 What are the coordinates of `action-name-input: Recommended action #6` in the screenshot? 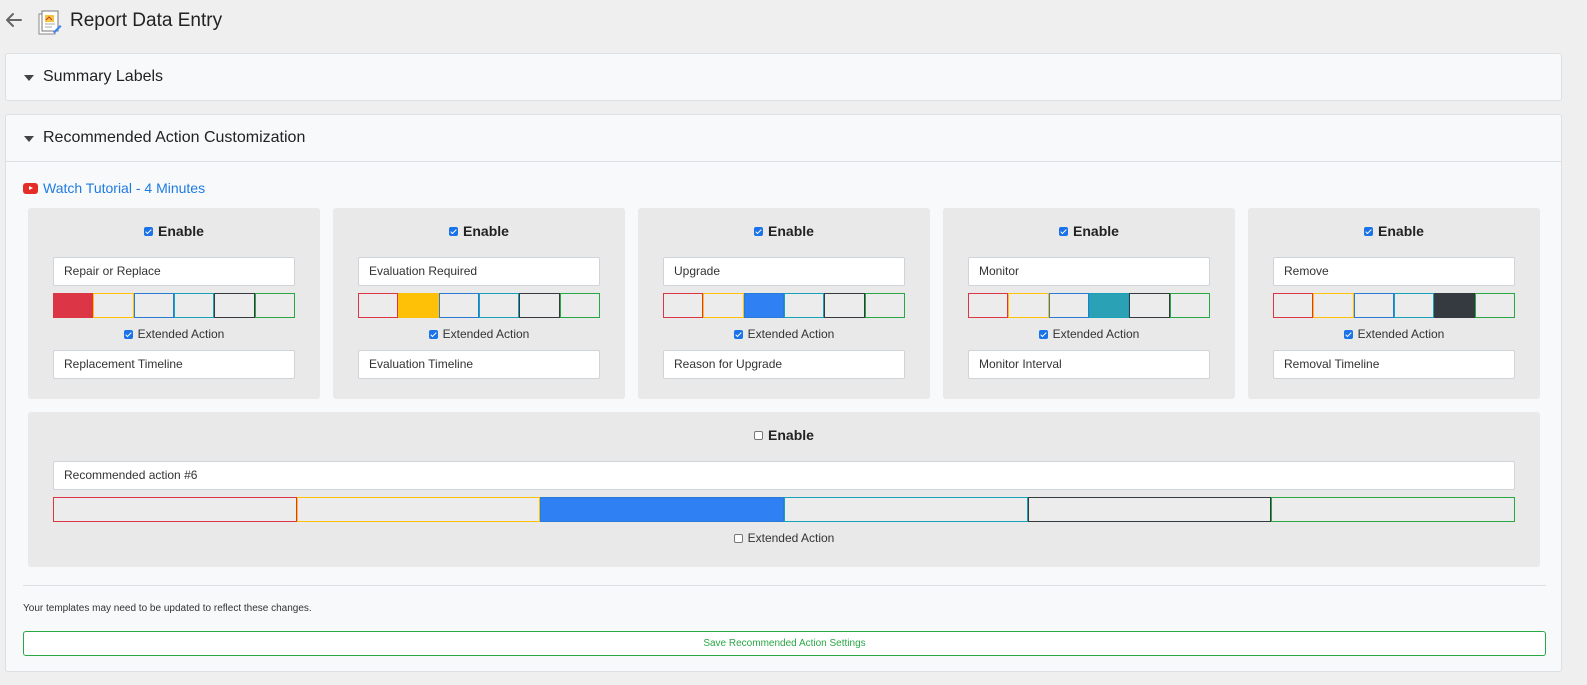 It's located at (784, 475).